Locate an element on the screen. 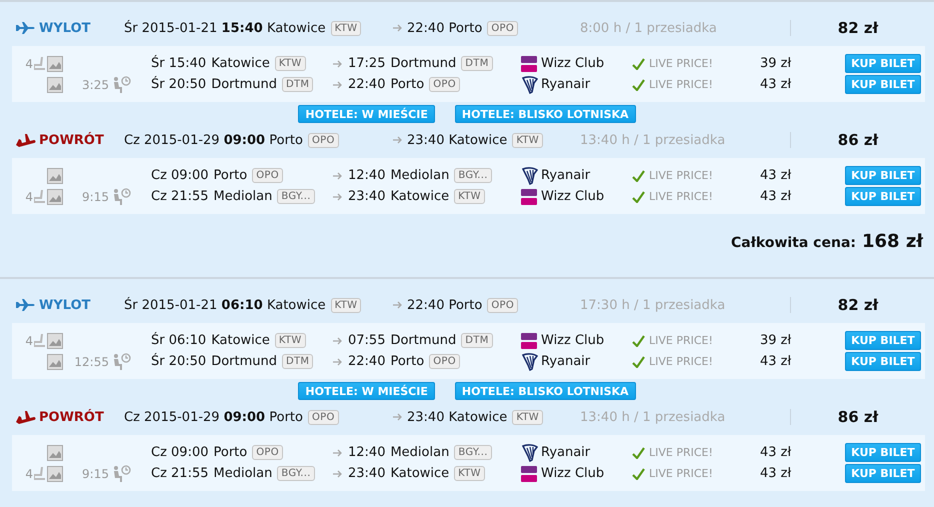 This screenshot has width=934, height=507. departure-time: Śr 15:40 is located at coordinates (178, 63).